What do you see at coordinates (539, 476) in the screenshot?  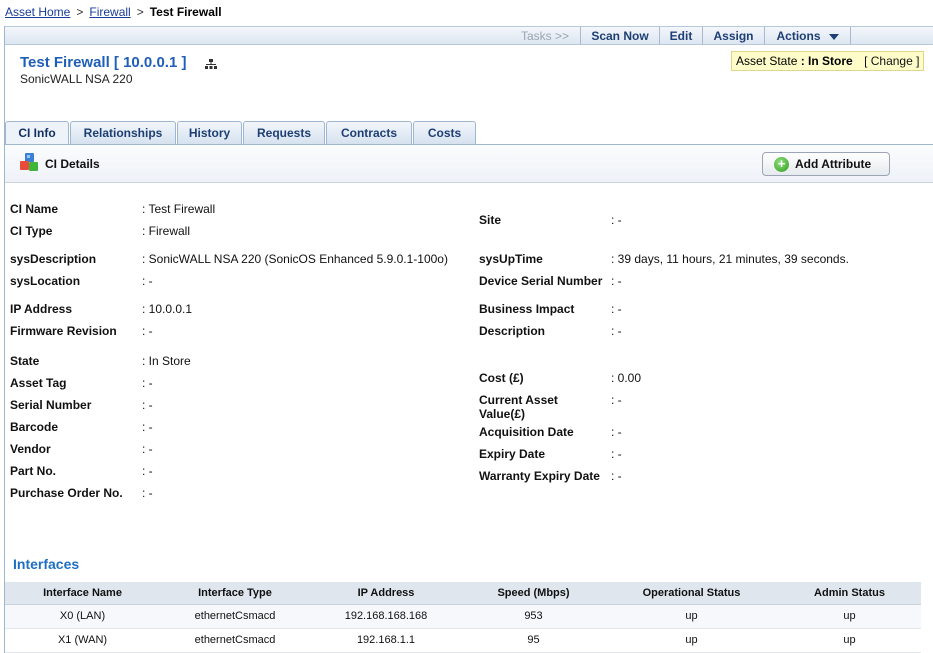 I see `field-label-warranty-expiry-date: Warranty Expiry Date` at bounding box center [539, 476].